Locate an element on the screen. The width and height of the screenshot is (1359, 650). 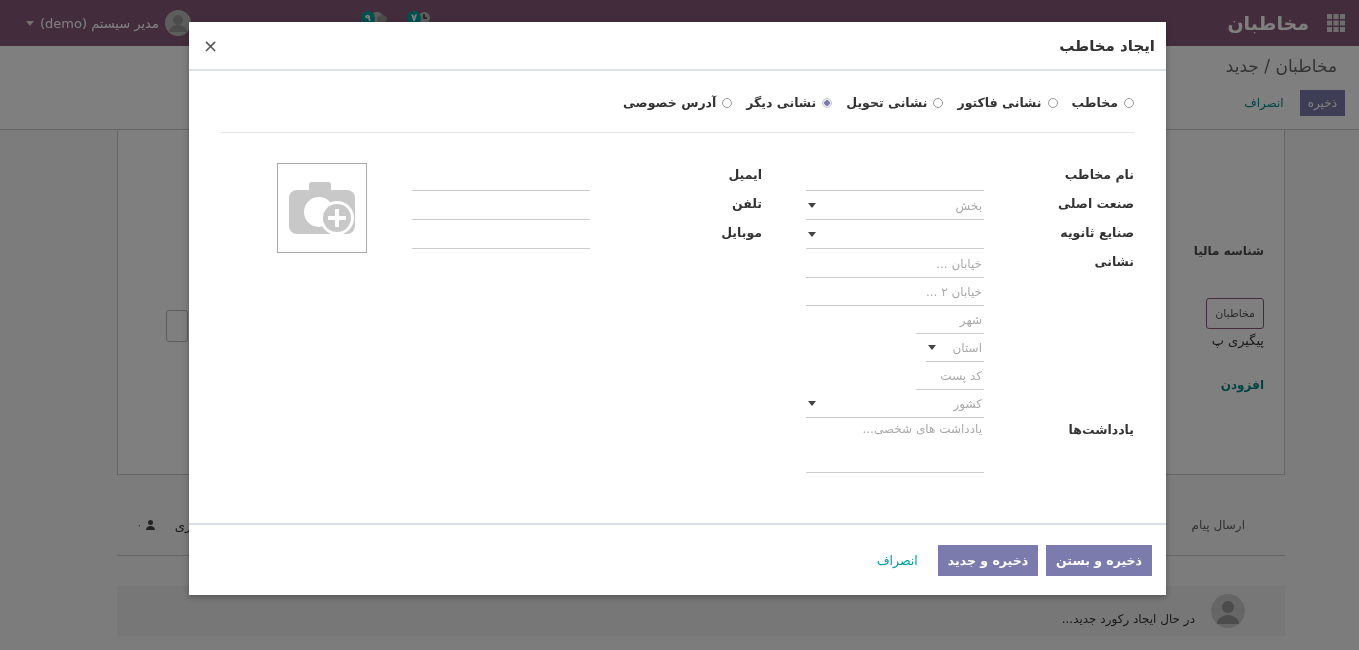
field-label: نشانی is located at coordinates (1113, 262).